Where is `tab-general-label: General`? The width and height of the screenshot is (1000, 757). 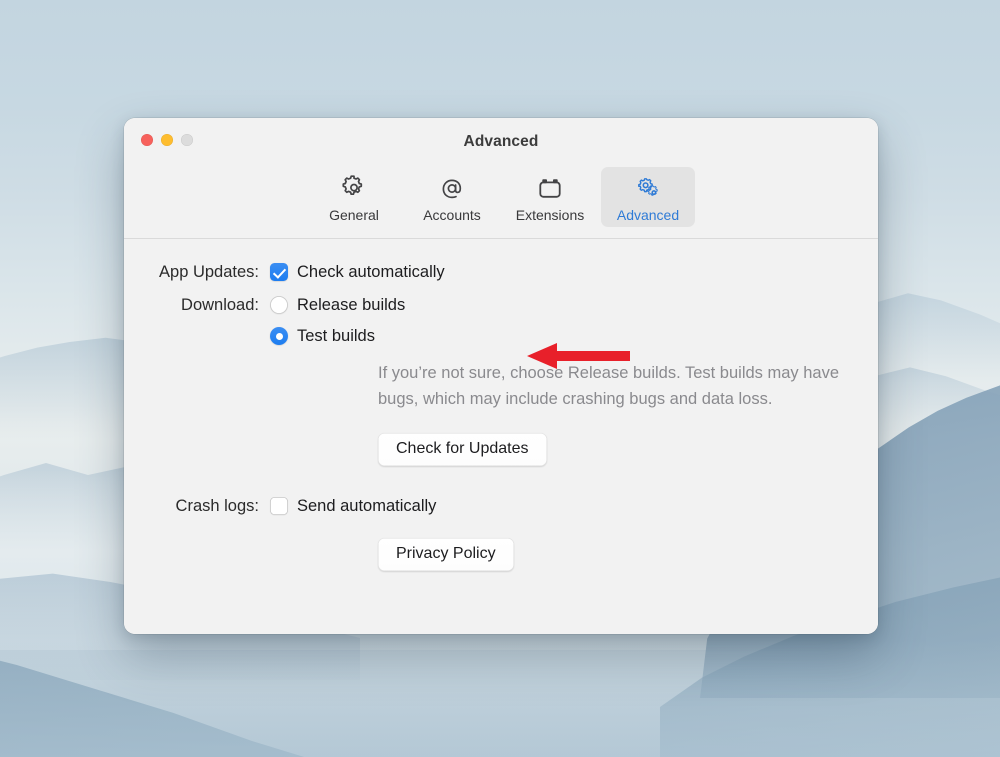 tab-general-label: General is located at coordinates (354, 215).